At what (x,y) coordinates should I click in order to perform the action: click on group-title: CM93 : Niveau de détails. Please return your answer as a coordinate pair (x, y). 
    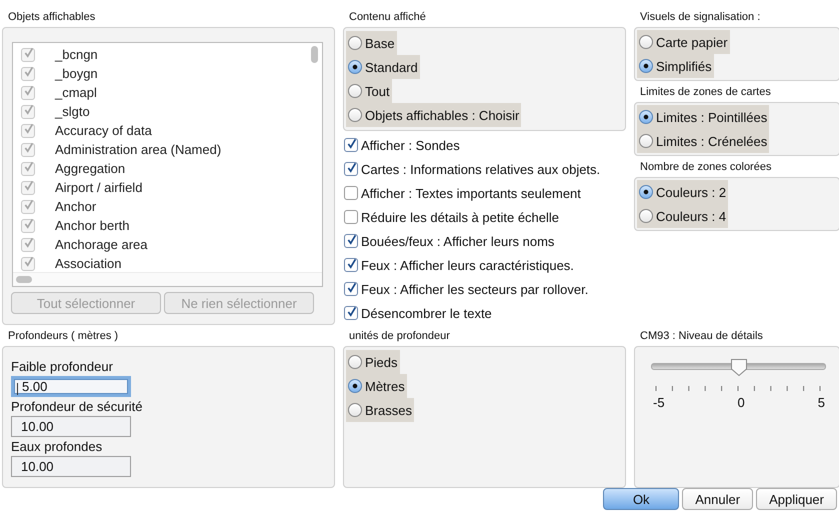
    Looking at the image, I should click on (701, 336).